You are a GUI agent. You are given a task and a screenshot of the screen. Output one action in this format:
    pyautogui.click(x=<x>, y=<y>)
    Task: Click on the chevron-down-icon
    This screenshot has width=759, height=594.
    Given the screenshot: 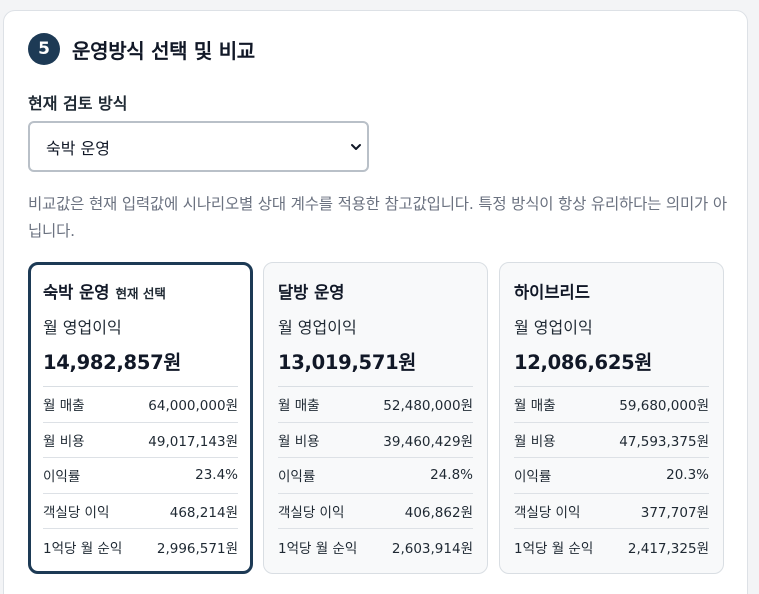 What is the action you would take?
    pyautogui.click(x=356, y=147)
    